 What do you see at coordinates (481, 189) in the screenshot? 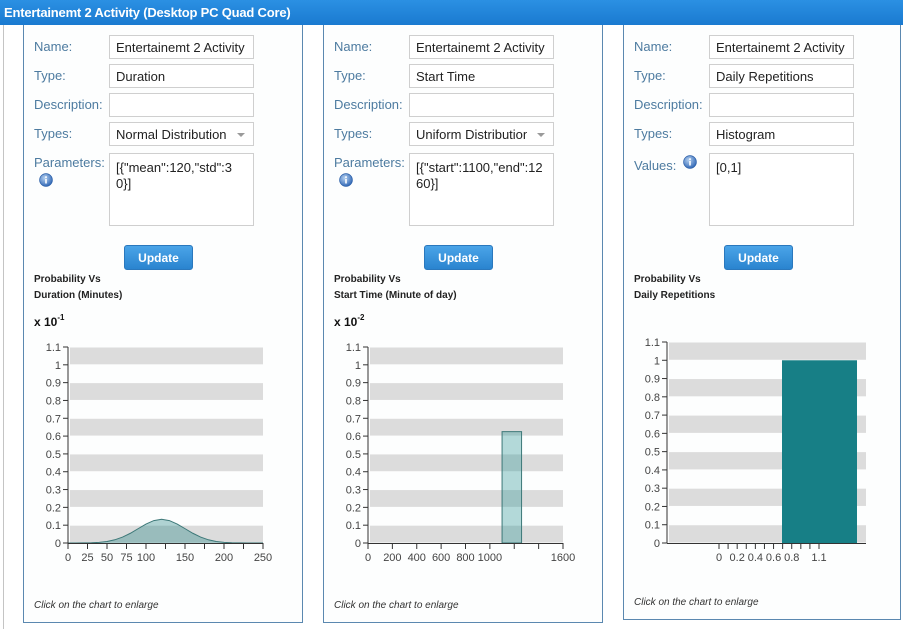
I see `parameters-textarea: [{"start":1100,"end":1260}]` at bounding box center [481, 189].